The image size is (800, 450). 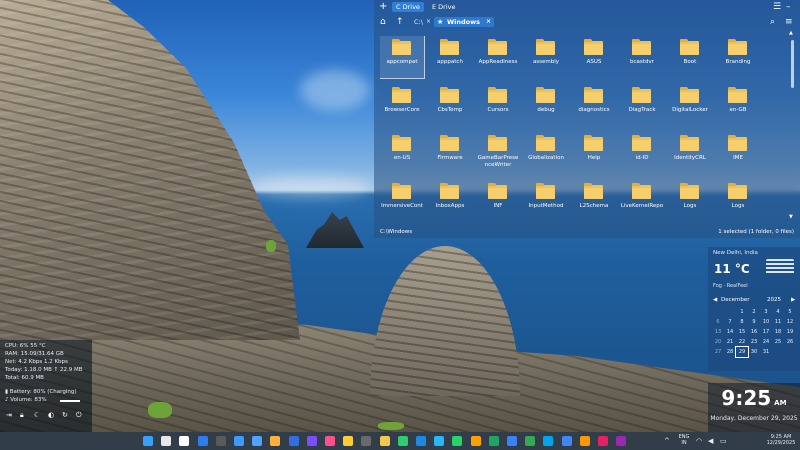 I want to click on calendar-day: 24, so click(x=766, y=342).